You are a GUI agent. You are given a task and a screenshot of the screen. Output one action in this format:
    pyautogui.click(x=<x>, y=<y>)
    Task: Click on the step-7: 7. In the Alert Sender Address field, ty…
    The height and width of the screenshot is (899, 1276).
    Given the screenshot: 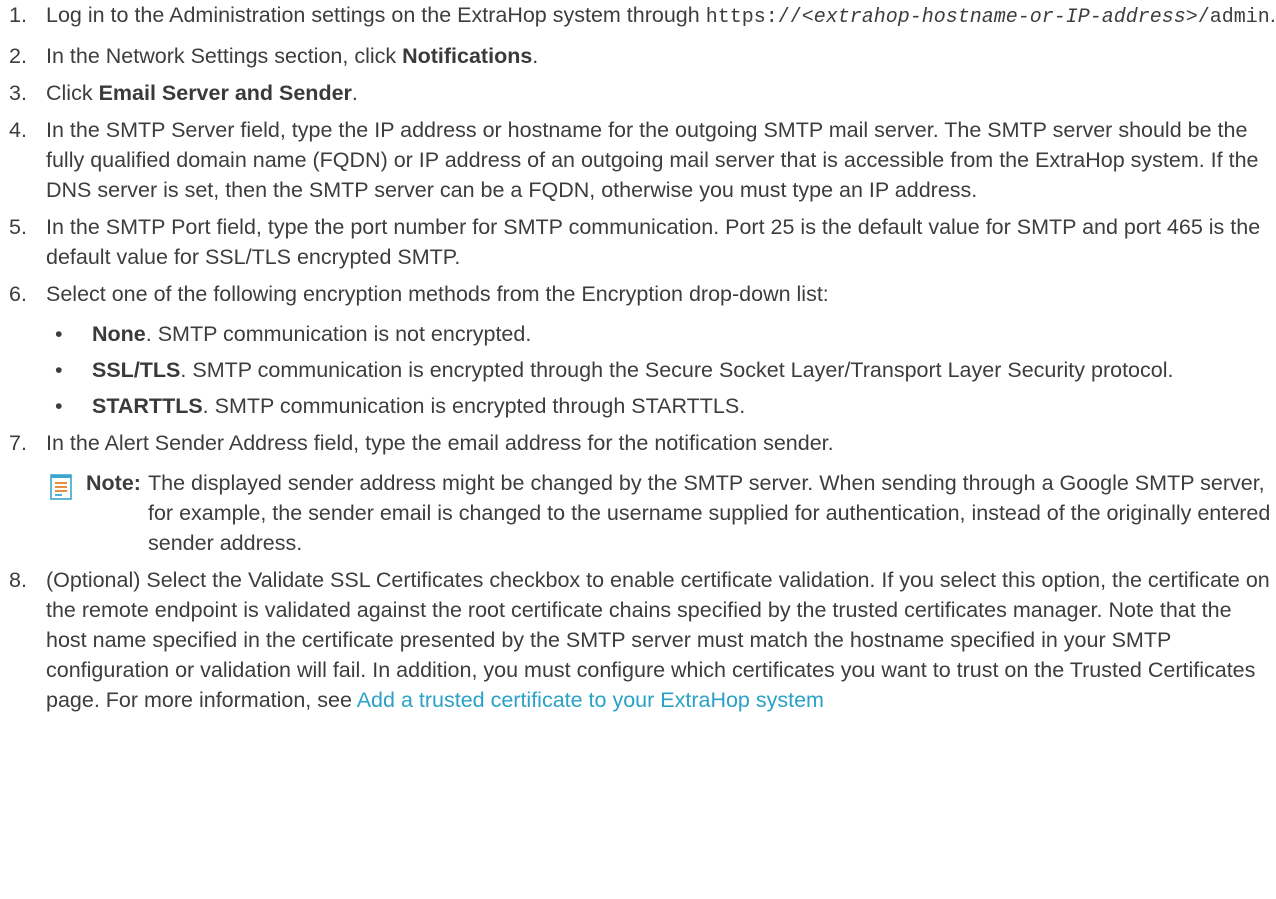 What is the action you would take?
    pyautogui.click(x=638, y=493)
    